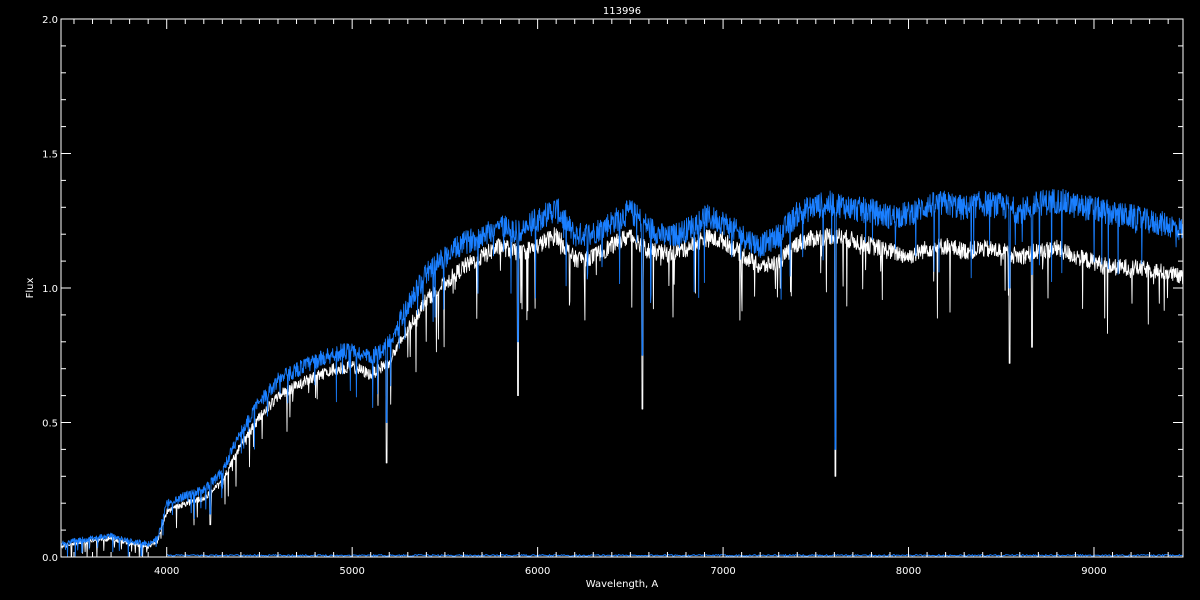 The image size is (1200, 600). What do you see at coordinates (50, 20) in the screenshot?
I see `y-tick-label: 2.0` at bounding box center [50, 20].